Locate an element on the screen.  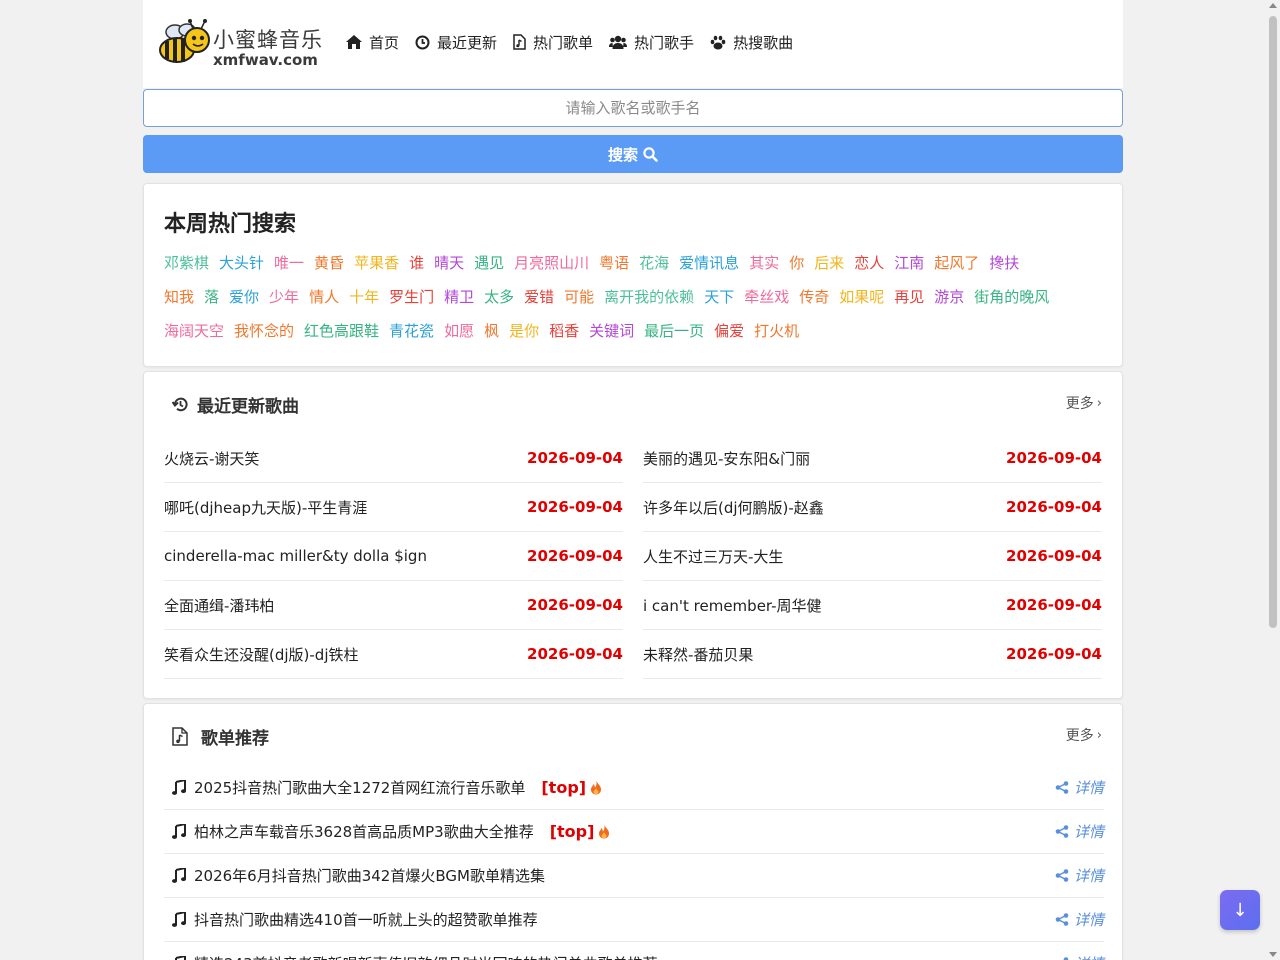
hot-search-tag: 情人 is located at coordinates (324, 302).